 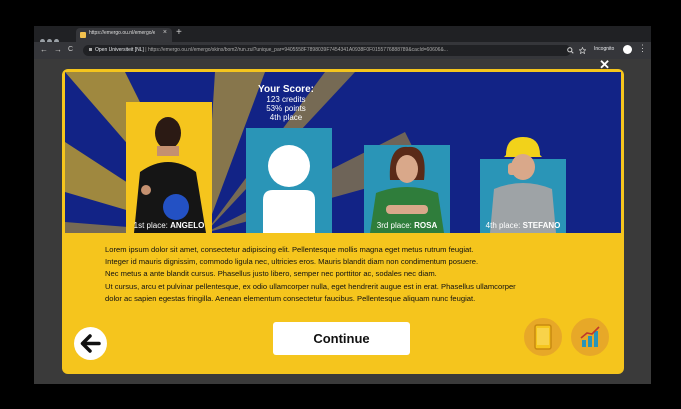 I want to click on back-button, so click(x=90, y=343).